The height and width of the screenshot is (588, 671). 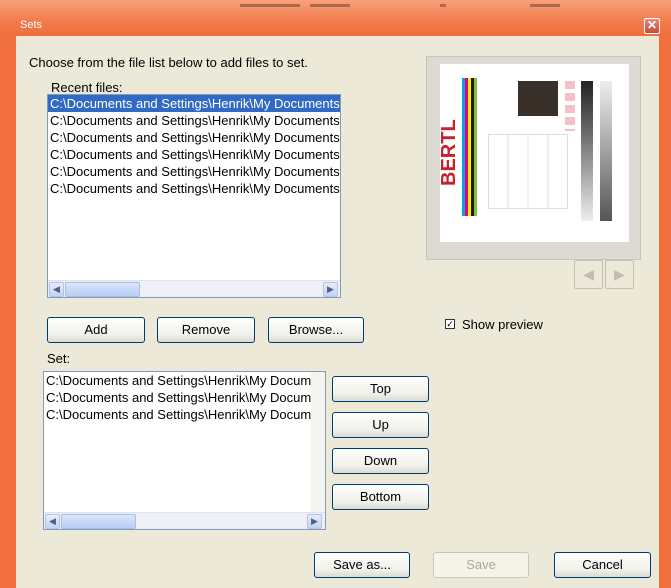 I want to click on chevron-left-icon: ◀, so click(x=588, y=274).